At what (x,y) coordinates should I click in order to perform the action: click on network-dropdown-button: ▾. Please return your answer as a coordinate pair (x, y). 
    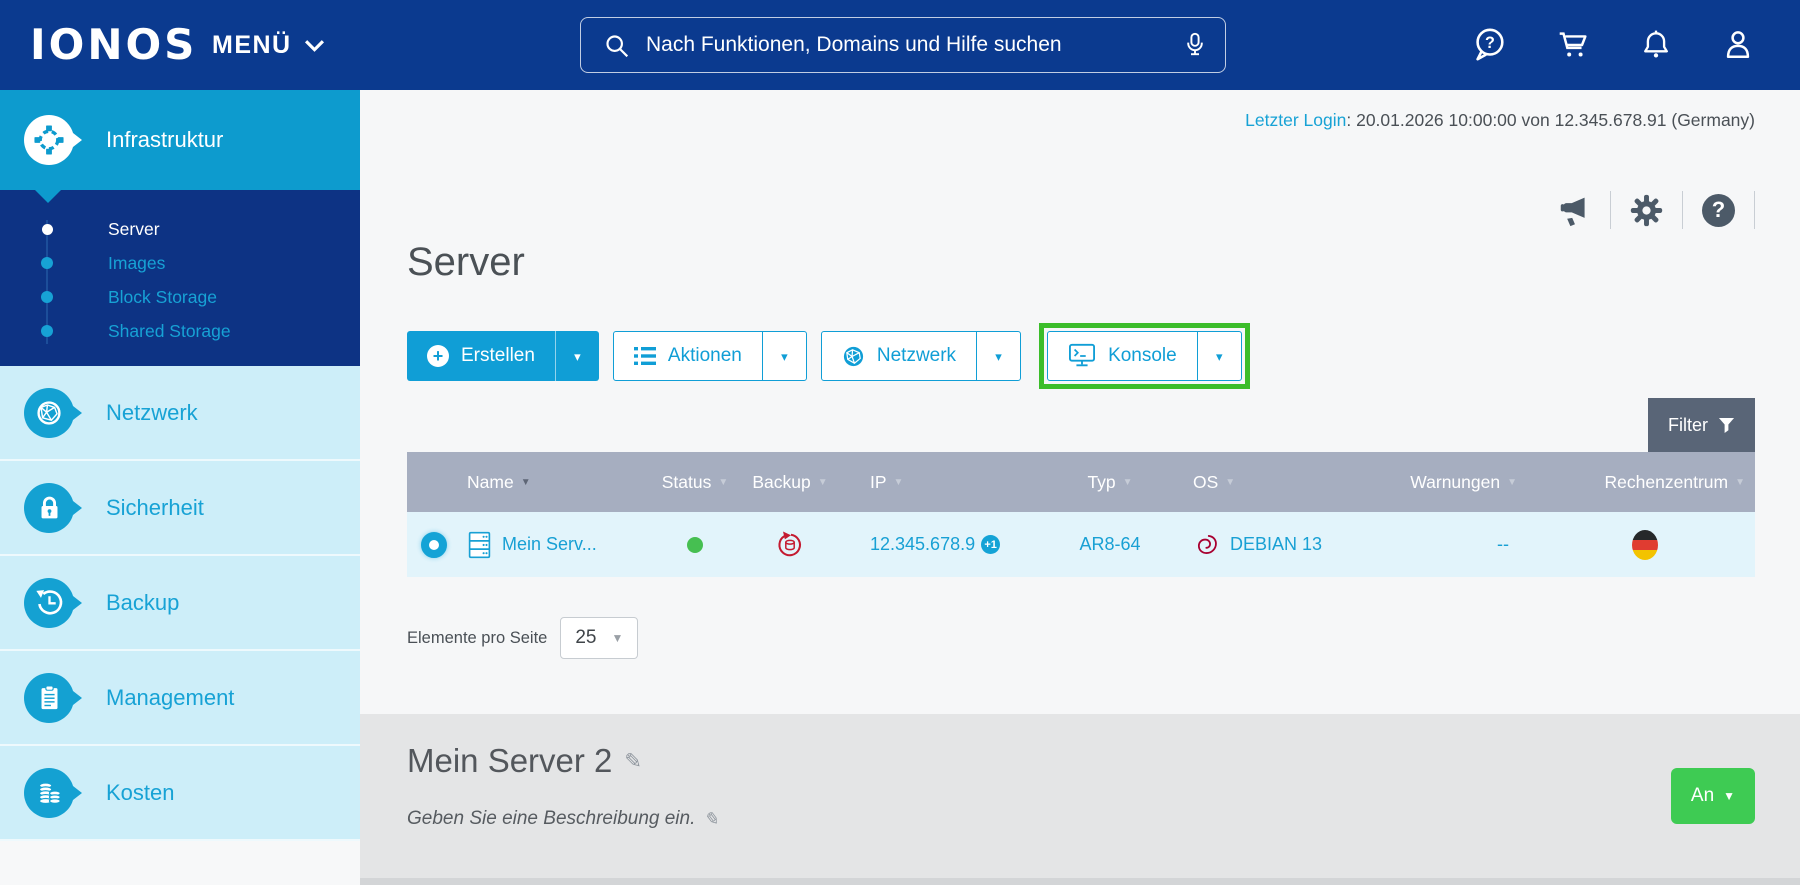
    Looking at the image, I should click on (998, 356).